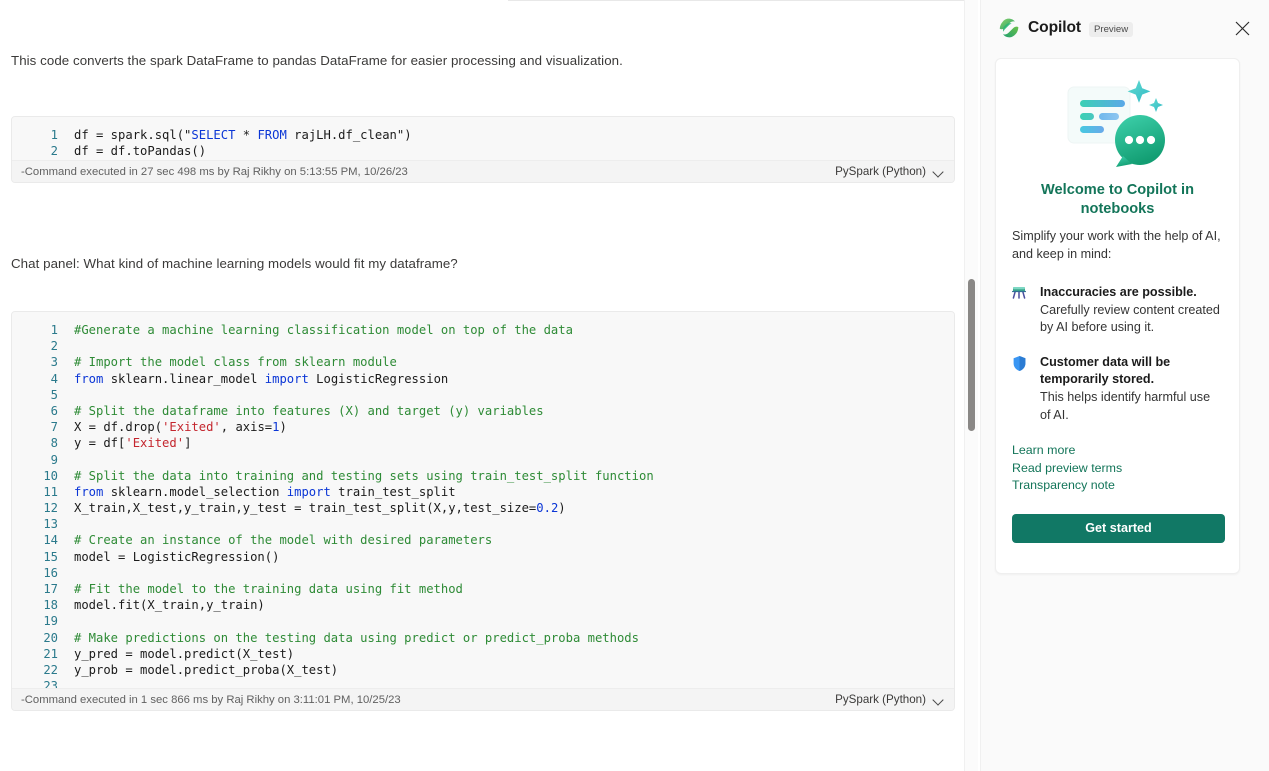  Describe the element at coordinates (50, 637) in the screenshot. I see `line-number: 20` at that location.